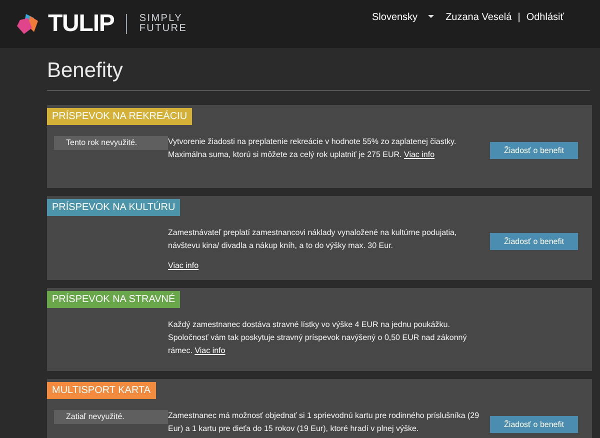 The image size is (600, 438). Describe the element at coordinates (313, 239) in the screenshot. I see `benefit-description: Zamestnávateľ preplatí zamestnancovi náklady vynaložené na kultúrne podujatia, návštevu kina/ divadla a nákup kníh, a to do výšky max. 30 Eur.` at that location.